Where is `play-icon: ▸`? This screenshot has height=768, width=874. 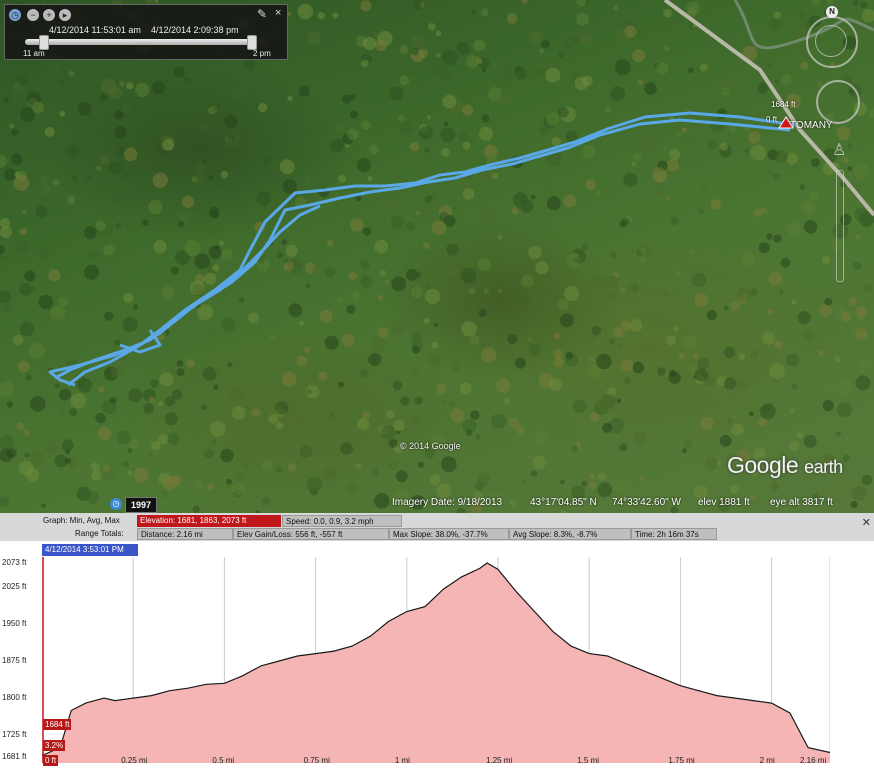
play-icon: ▸ is located at coordinates (65, 15).